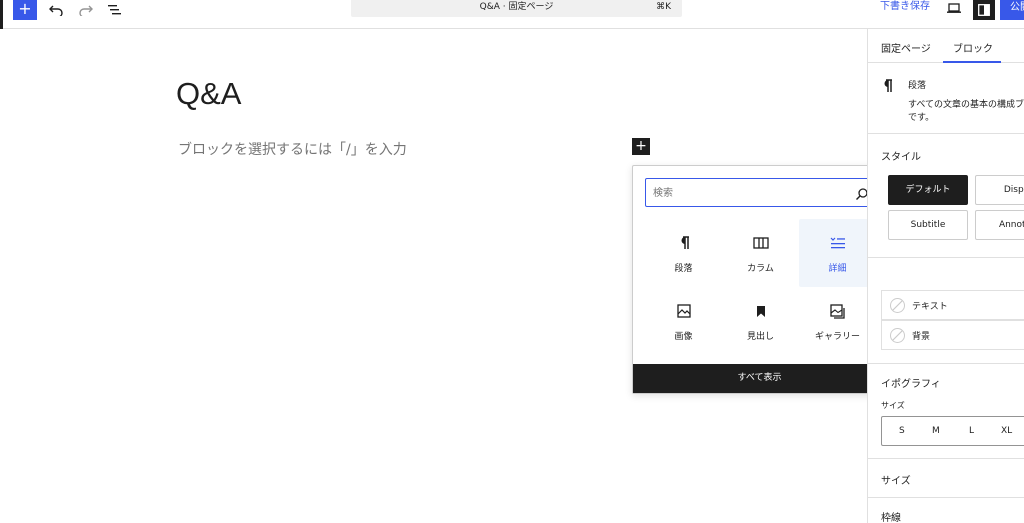 The height and width of the screenshot is (523, 1024). I want to click on block-card: 段落 すべての文章の基本の構成ブ です。, so click(946, 99).